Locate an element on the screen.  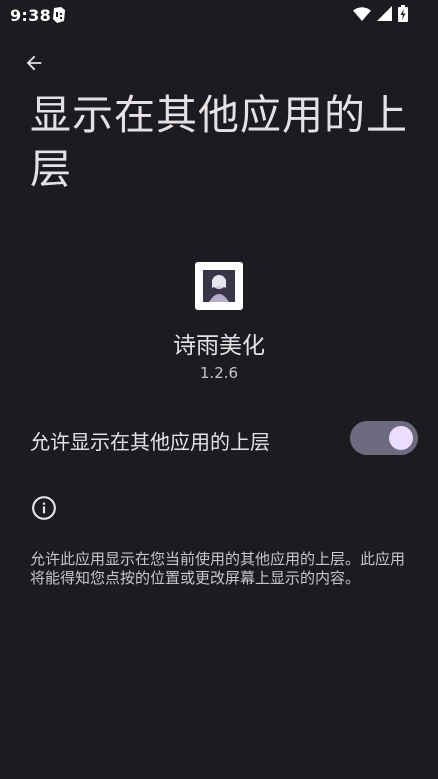
page-title: 显示在其他应用的上层 is located at coordinates (219, 142).